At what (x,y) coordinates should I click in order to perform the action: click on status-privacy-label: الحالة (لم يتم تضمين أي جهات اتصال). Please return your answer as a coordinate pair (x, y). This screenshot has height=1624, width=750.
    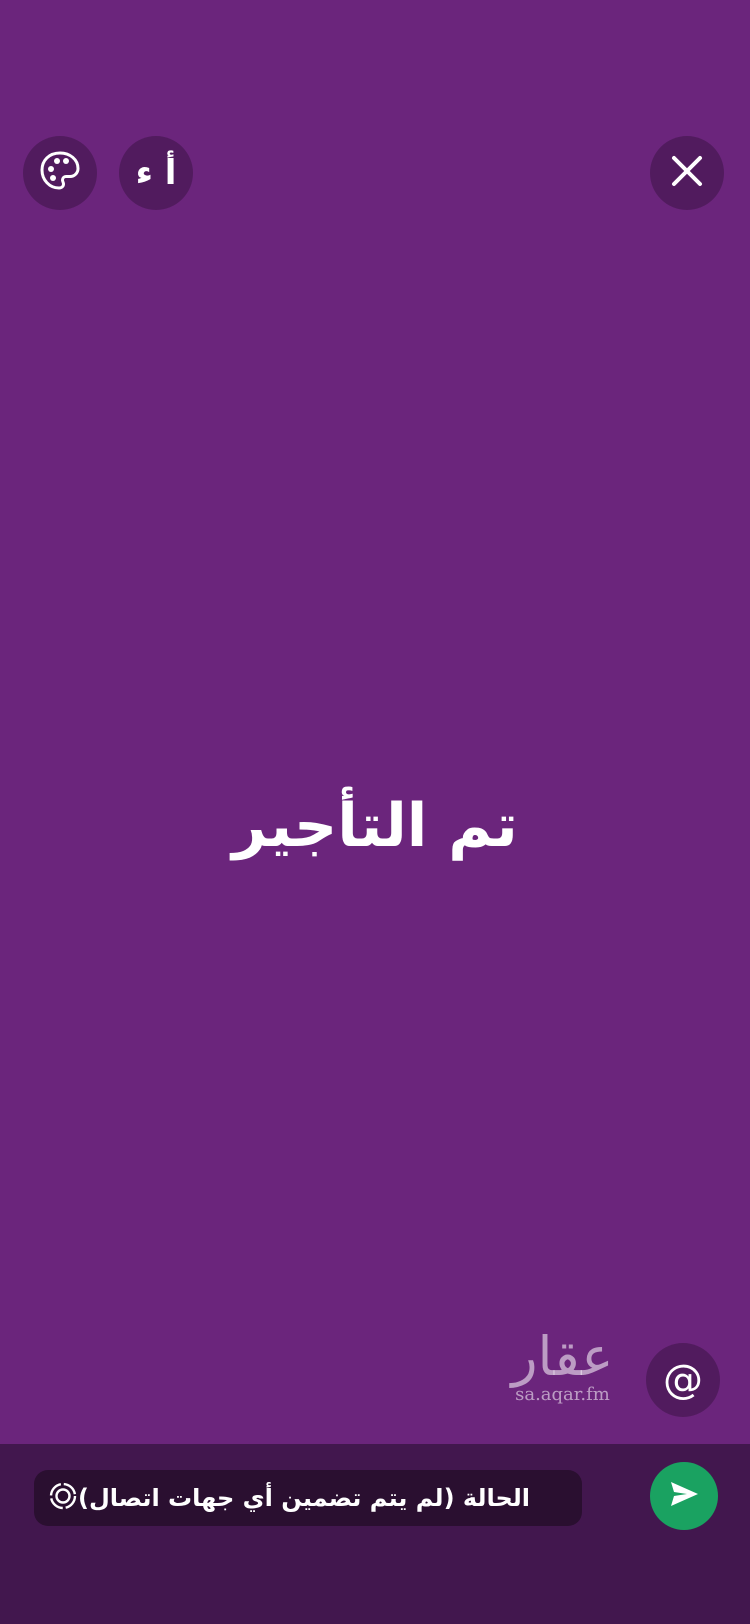
    Looking at the image, I should click on (304, 1498).